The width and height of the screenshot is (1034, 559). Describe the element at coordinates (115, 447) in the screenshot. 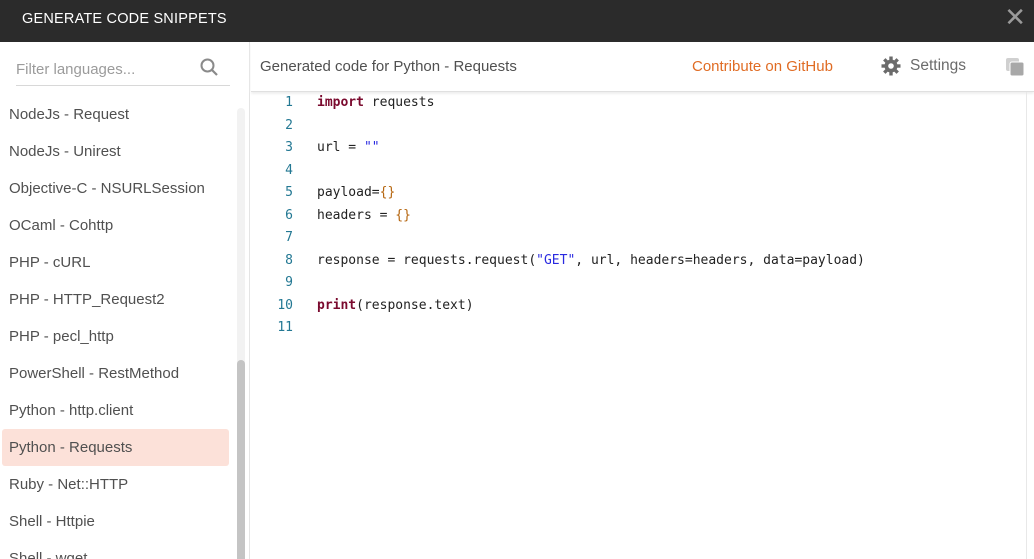

I see `language-item: Python - Requests` at that location.